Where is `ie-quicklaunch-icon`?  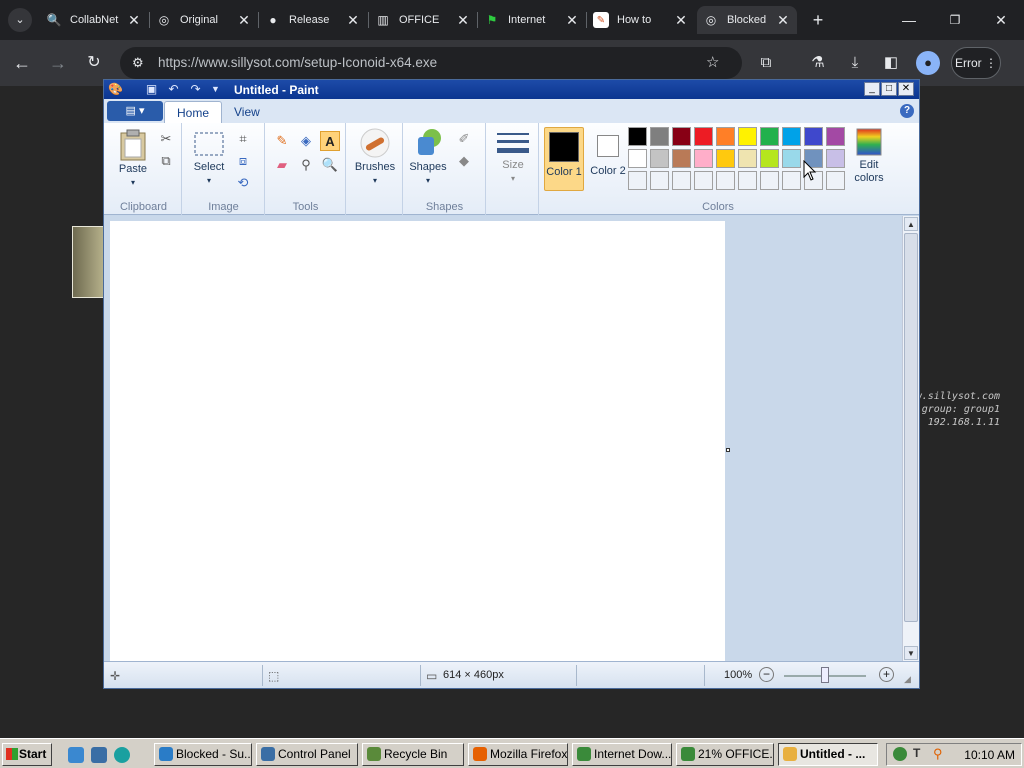 ie-quicklaunch-icon is located at coordinates (76, 755).